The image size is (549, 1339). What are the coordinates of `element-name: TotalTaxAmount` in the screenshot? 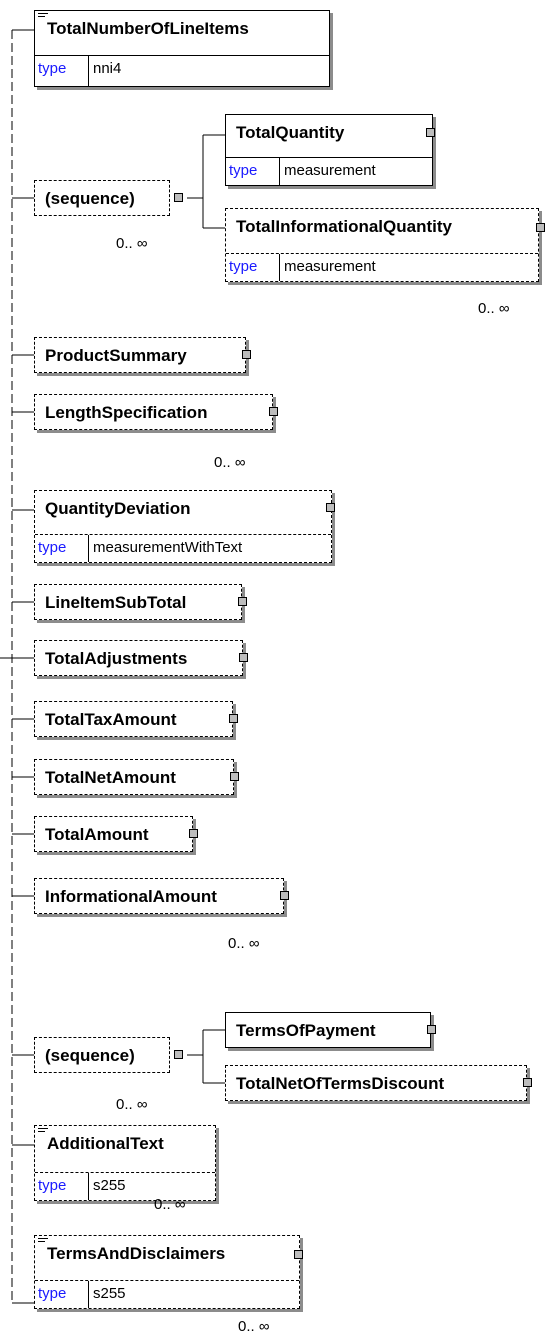 It's located at (111, 719).